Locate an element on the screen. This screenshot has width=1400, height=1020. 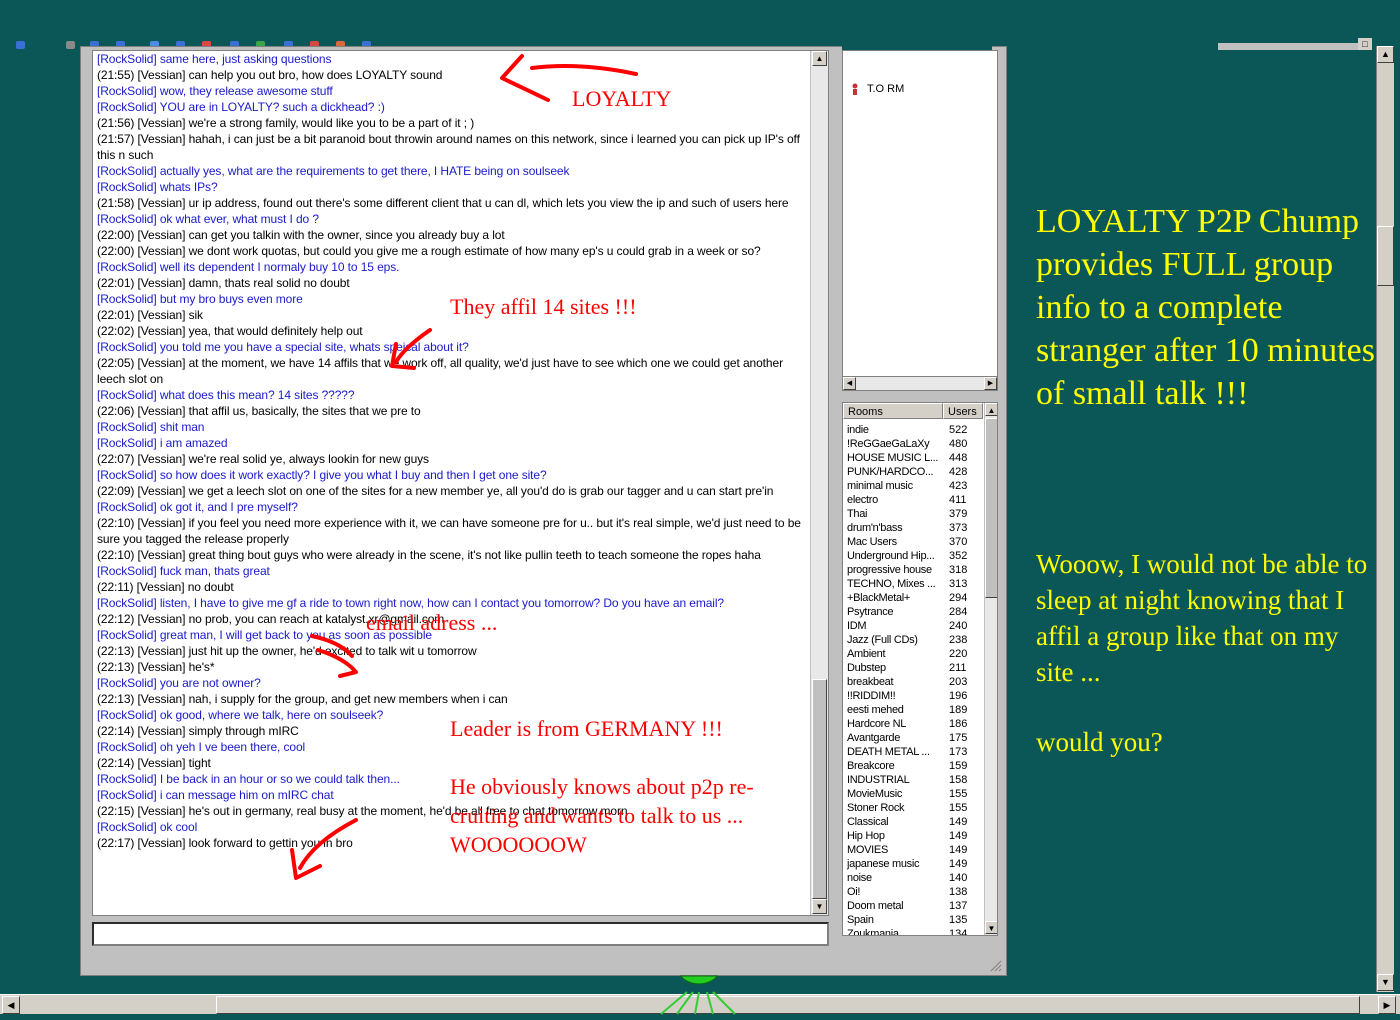
chat-message: [RockSolid] you are not owner? is located at coordinates (179, 683).